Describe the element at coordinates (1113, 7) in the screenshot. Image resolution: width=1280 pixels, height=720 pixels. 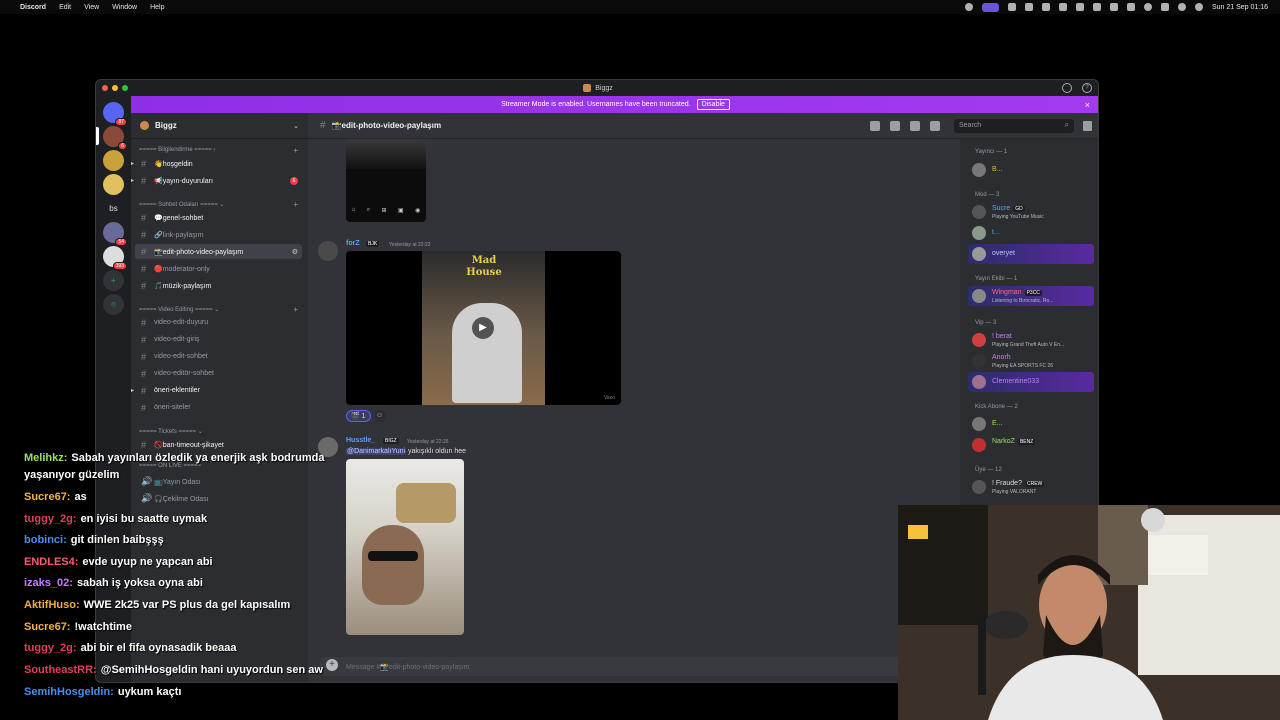
I see `bluetooth-icon` at that location.